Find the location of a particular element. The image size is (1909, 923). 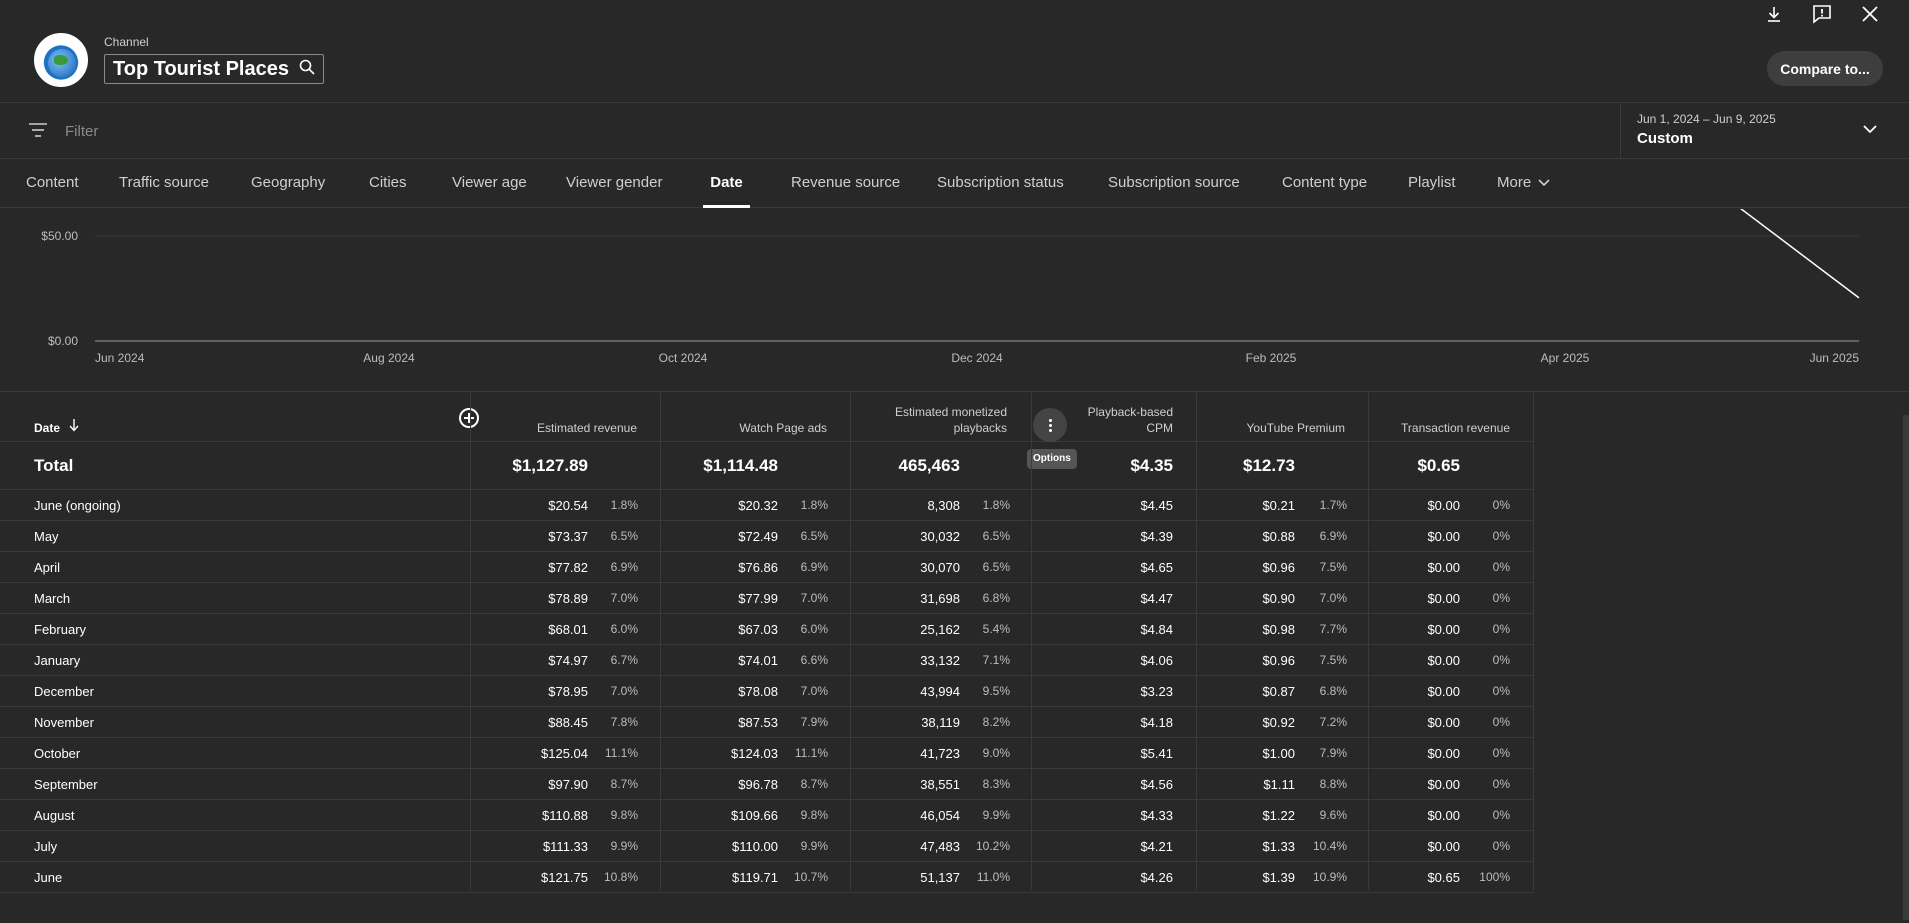

cell-value: 465,463 is located at coordinates (929, 465).